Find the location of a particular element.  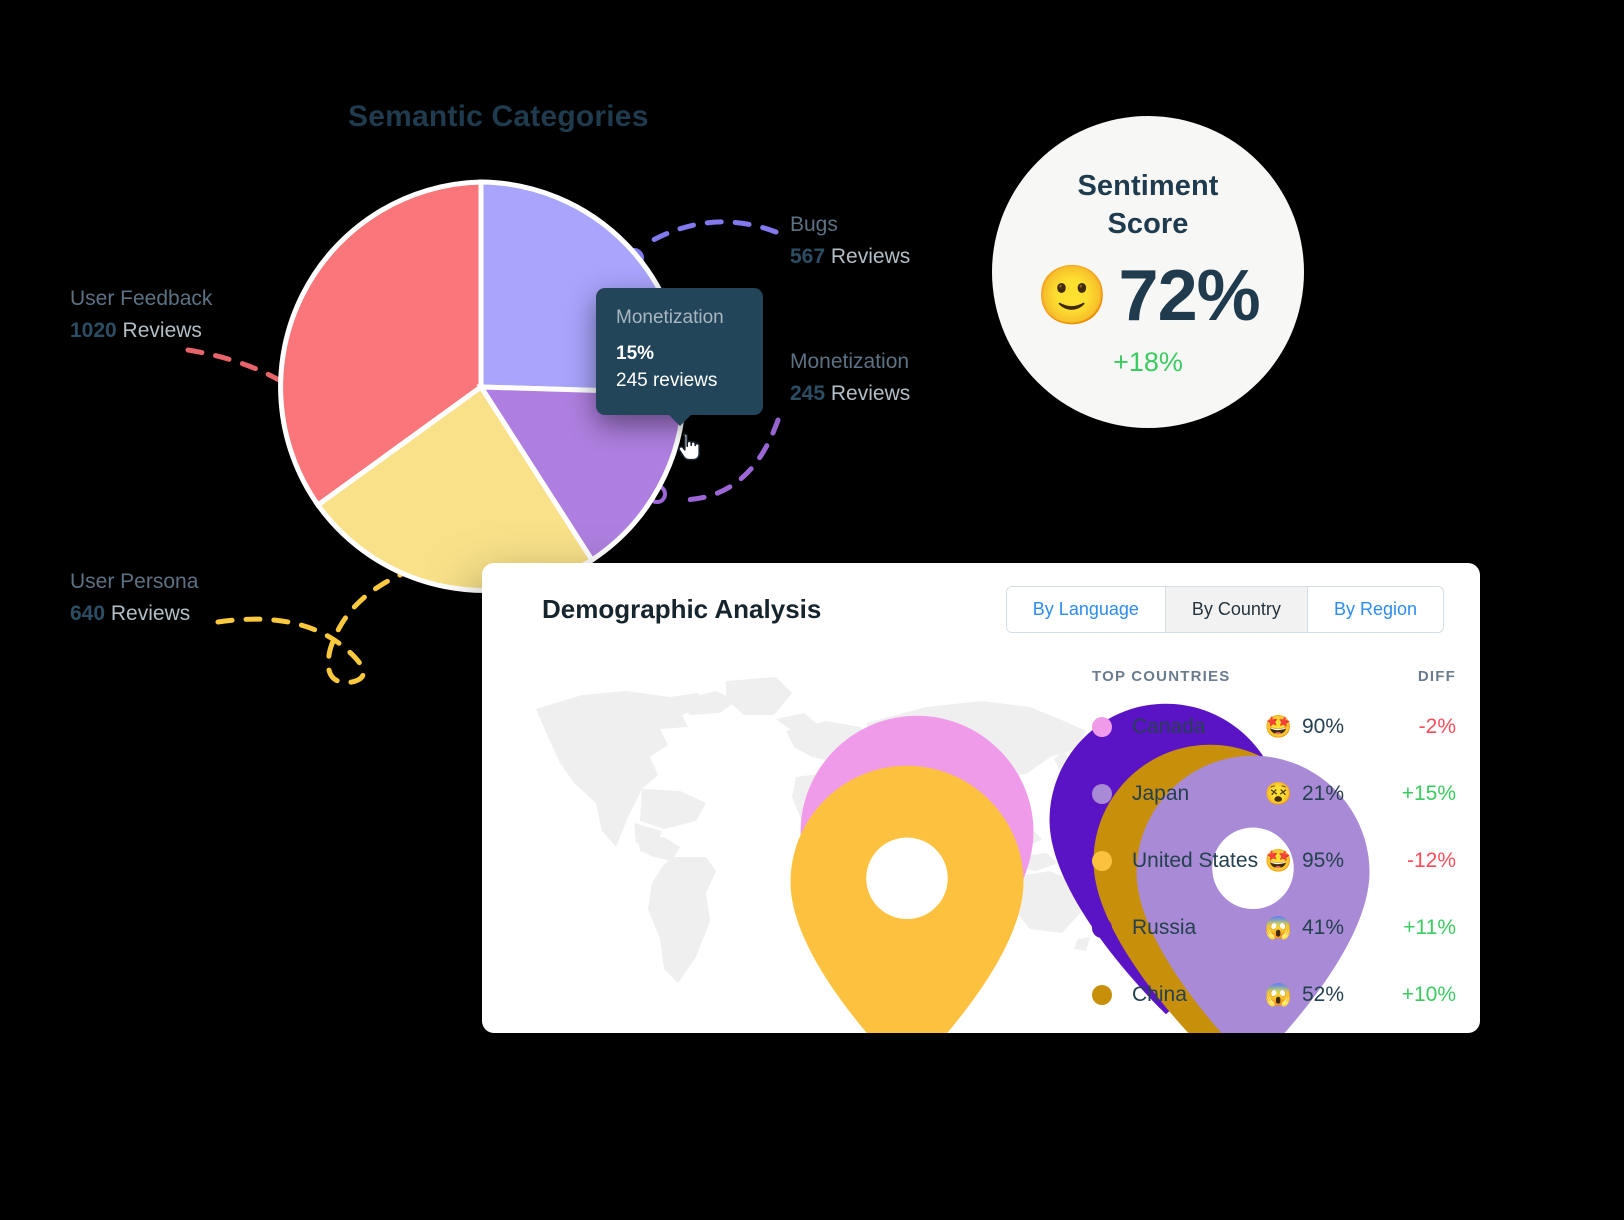

table-row: Canada 🤩 90% -2% is located at coordinates (1272, 726).